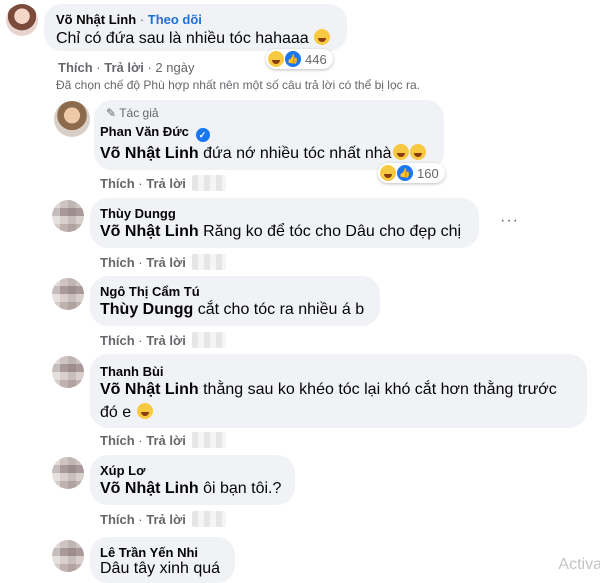  Describe the element at coordinates (297, 153) in the screenshot. I see `reply-text-body: đứa nớ nhiều tóc nhất nhà` at that location.